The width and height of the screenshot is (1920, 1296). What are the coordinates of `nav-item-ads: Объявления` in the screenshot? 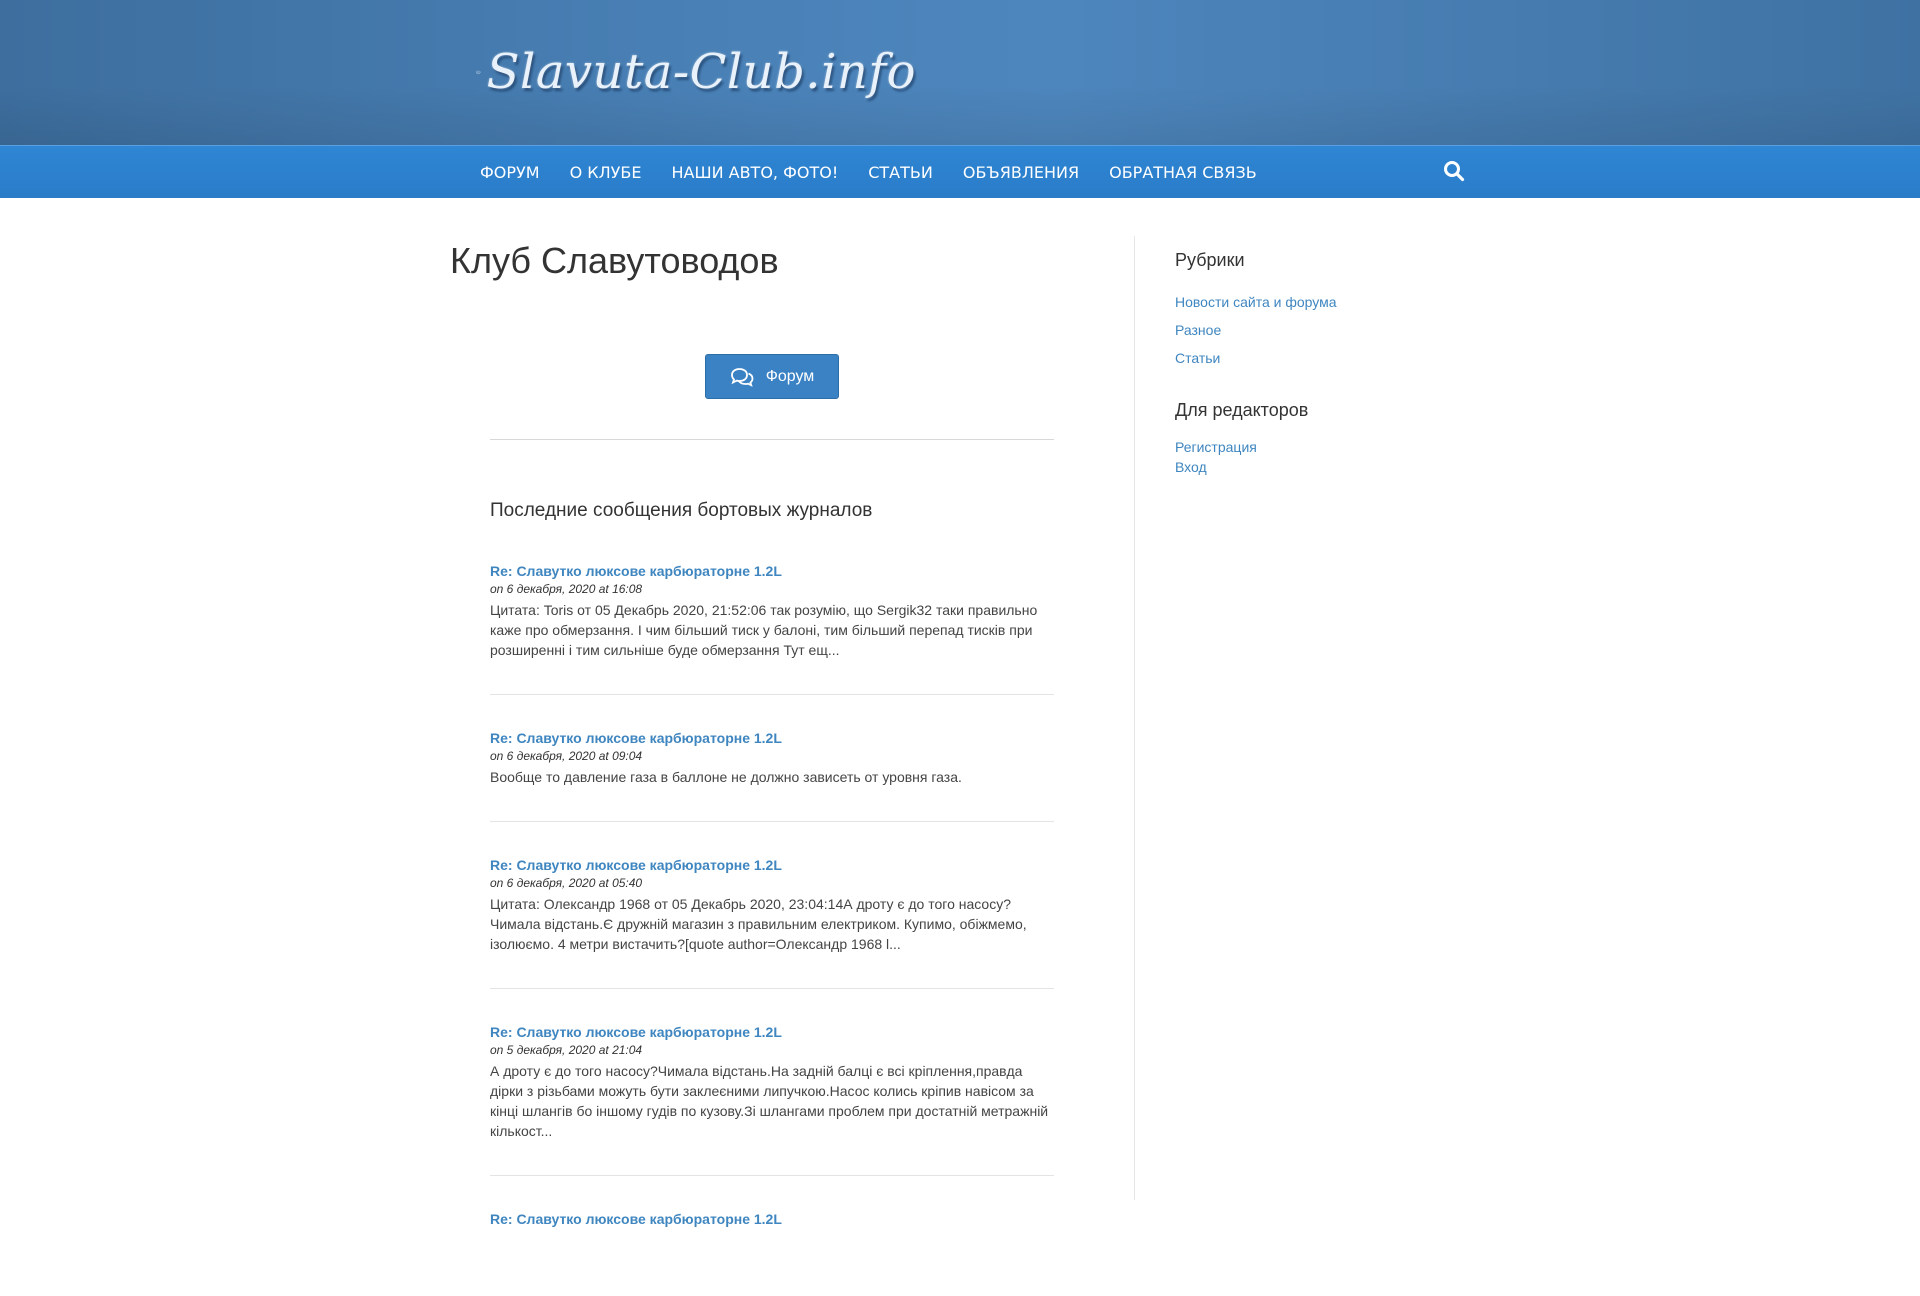 It's located at (1021, 172).